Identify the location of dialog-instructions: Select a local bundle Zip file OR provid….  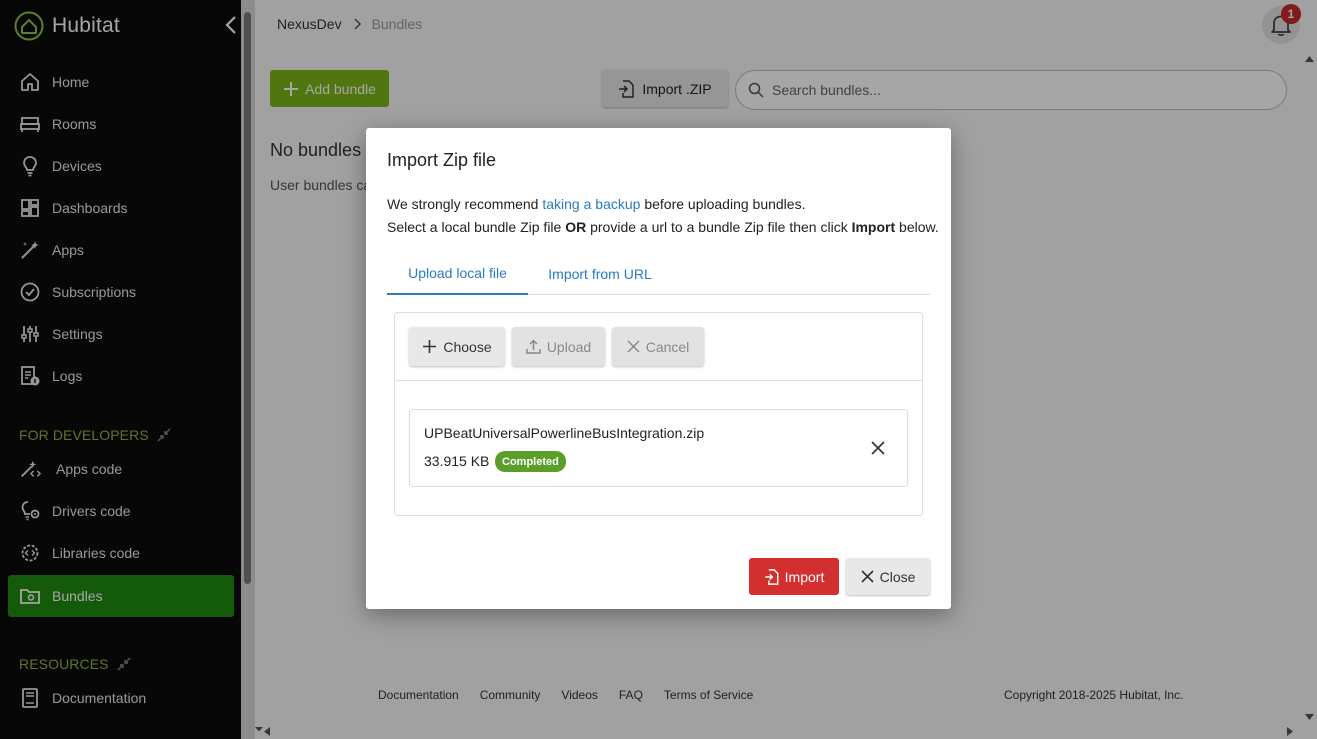
(663, 227).